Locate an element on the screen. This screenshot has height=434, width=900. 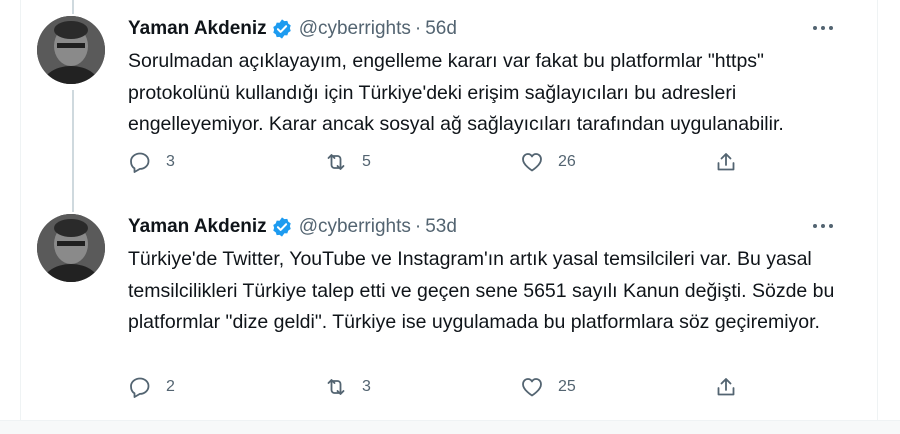
retweet-count: 3 is located at coordinates (366, 386).